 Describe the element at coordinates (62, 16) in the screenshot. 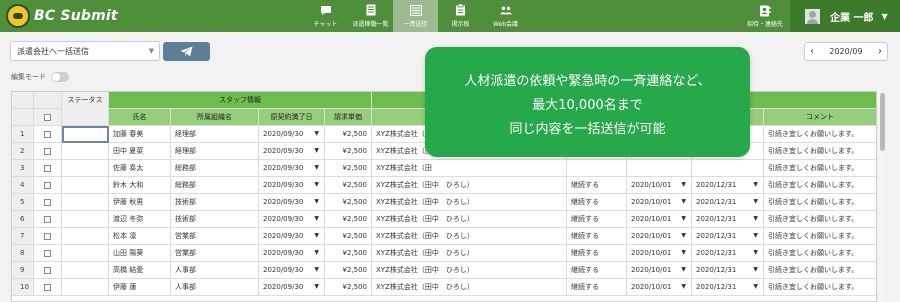

I see `app-logo: BC Submit` at that location.